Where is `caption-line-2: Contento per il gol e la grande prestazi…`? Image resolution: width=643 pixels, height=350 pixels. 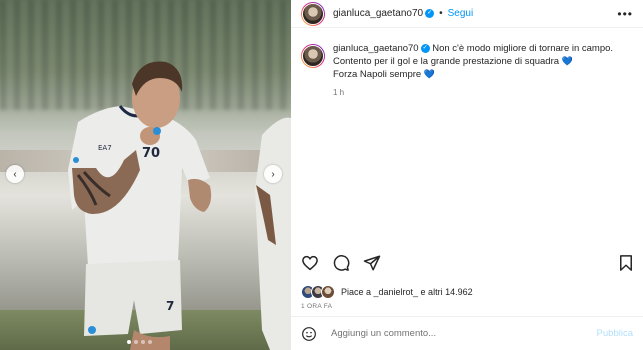
caption-line-2: Contento per il gol e la grande prestazi… is located at coordinates (446, 61).